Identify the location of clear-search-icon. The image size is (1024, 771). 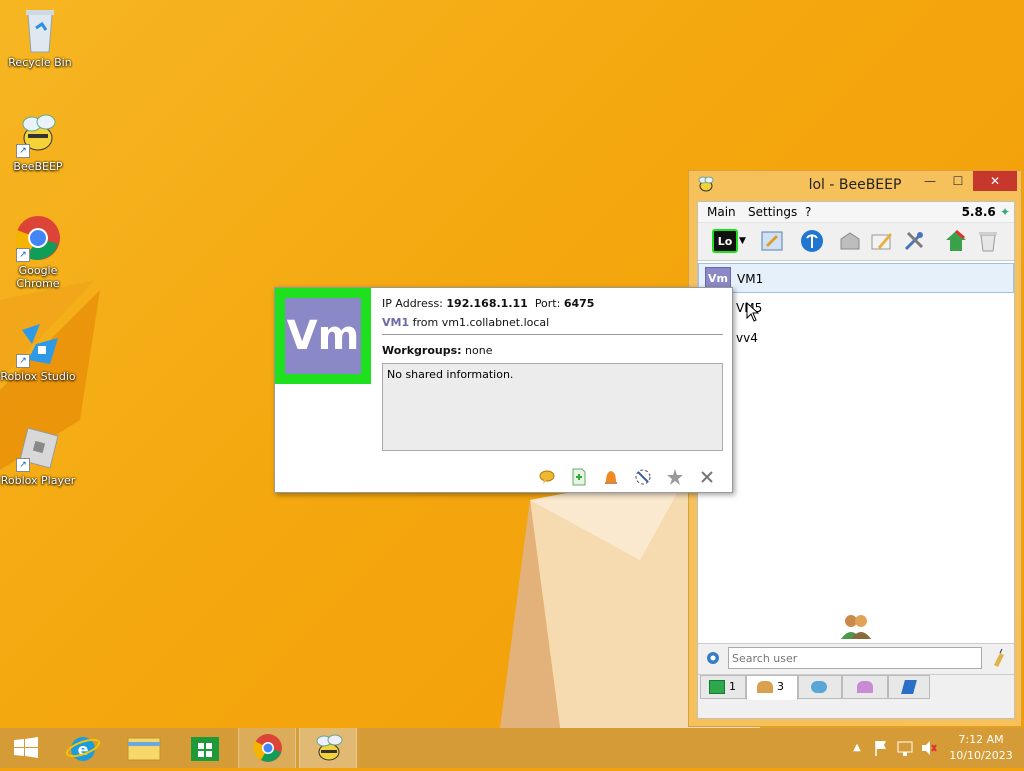
(999, 657).